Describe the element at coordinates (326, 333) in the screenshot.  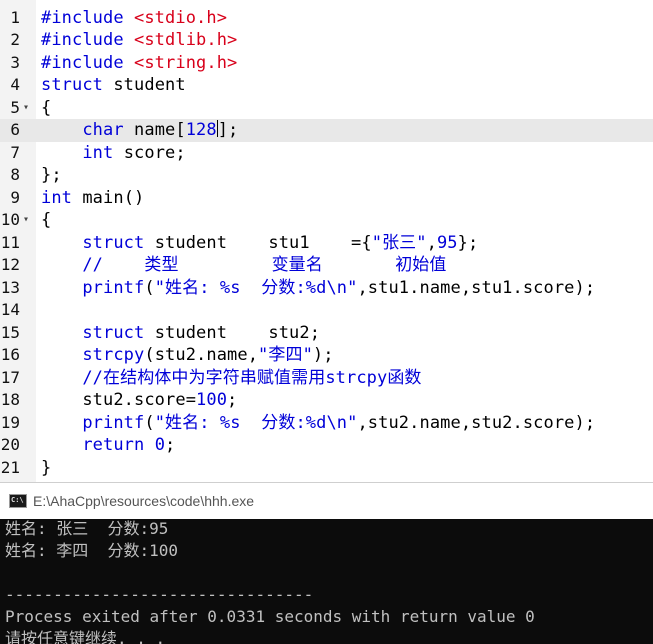
I see `code-line: 15 struct student stu2;` at that location.